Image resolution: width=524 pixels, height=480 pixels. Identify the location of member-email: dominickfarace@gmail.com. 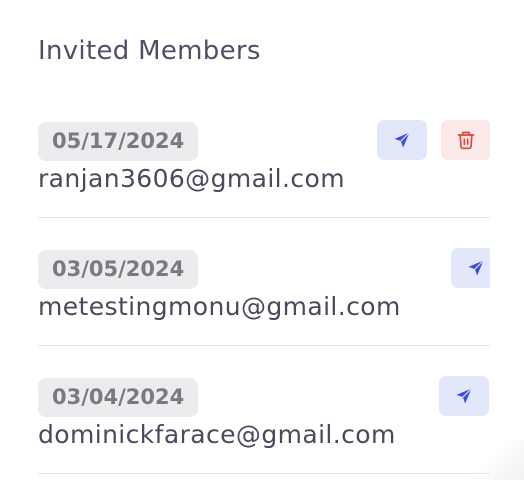
(217, 434).